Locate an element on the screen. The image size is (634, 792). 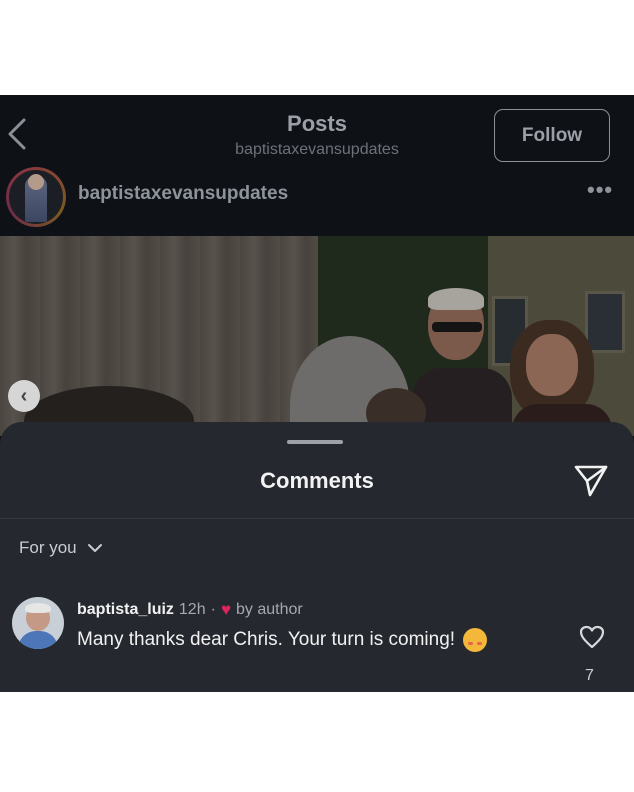
commenter-username: baptista_luiz is located at coordinates (125, 610).